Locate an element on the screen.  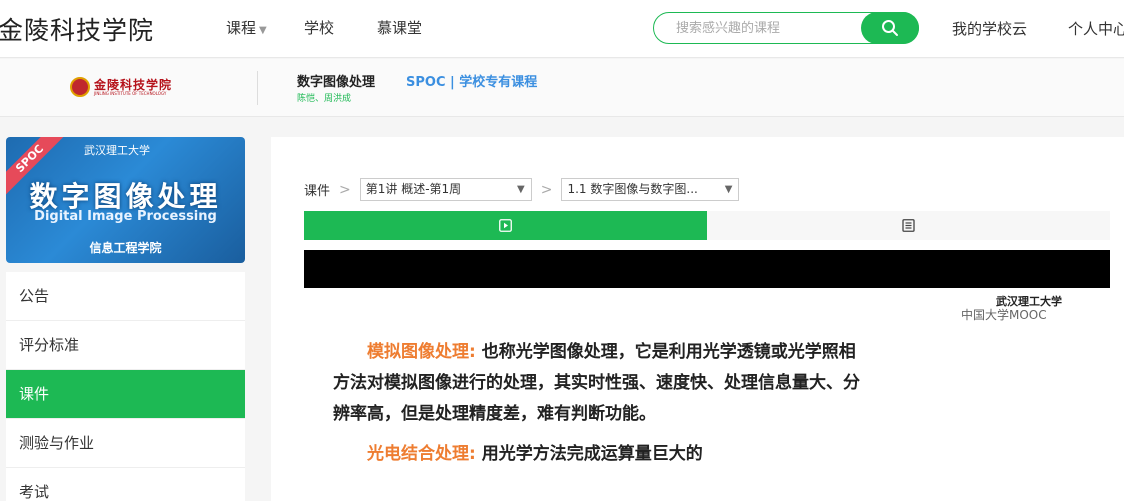
sidebar-item-courseware: 课件 is located at coordinates (125, 394).